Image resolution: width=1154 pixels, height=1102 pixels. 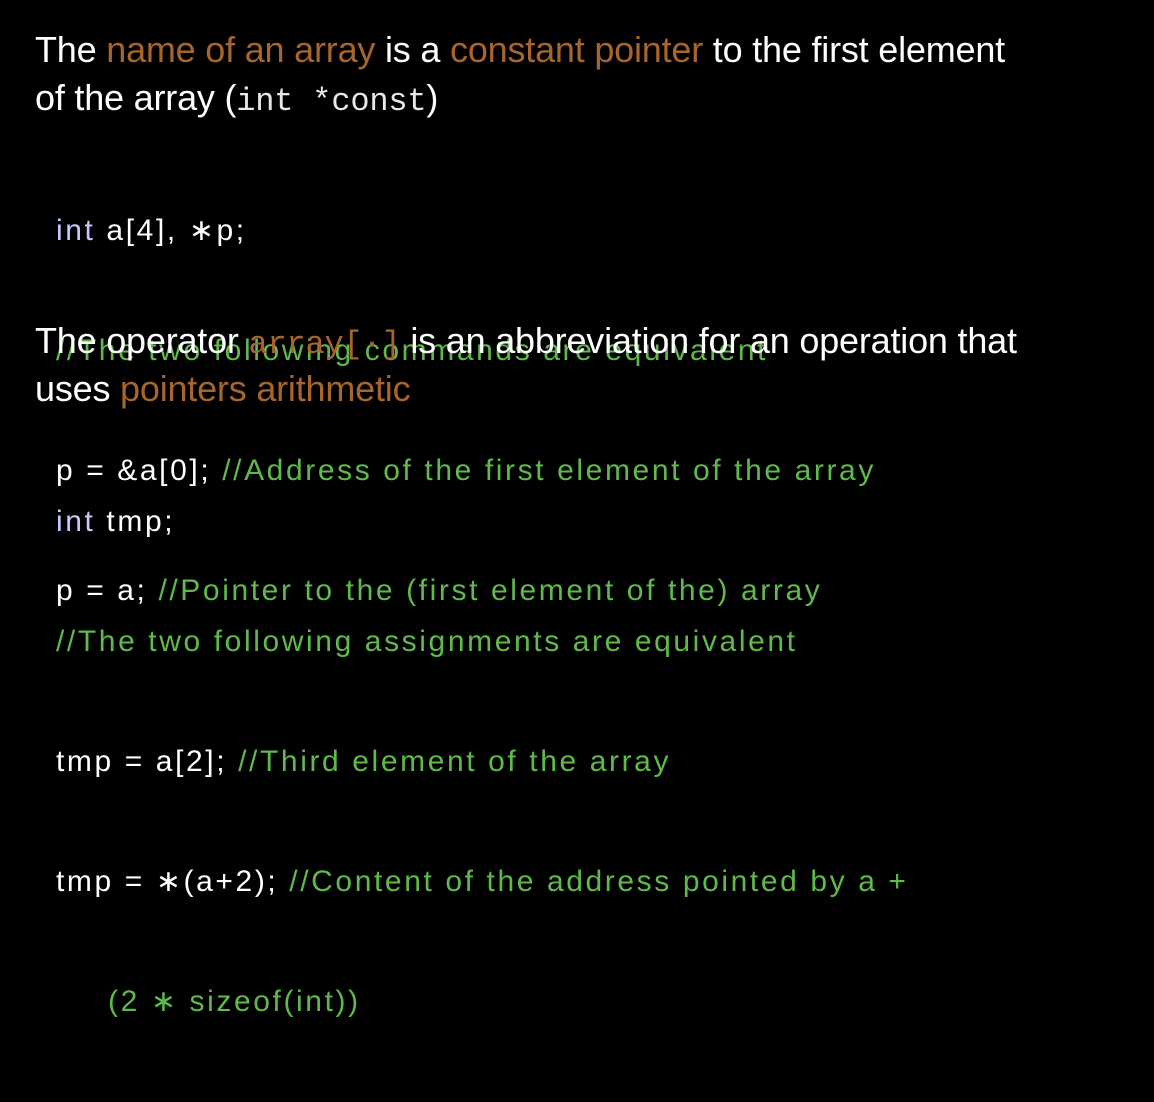 I want to click on section1-text-line2: of the array (int *const), so click(x=236, y=100).